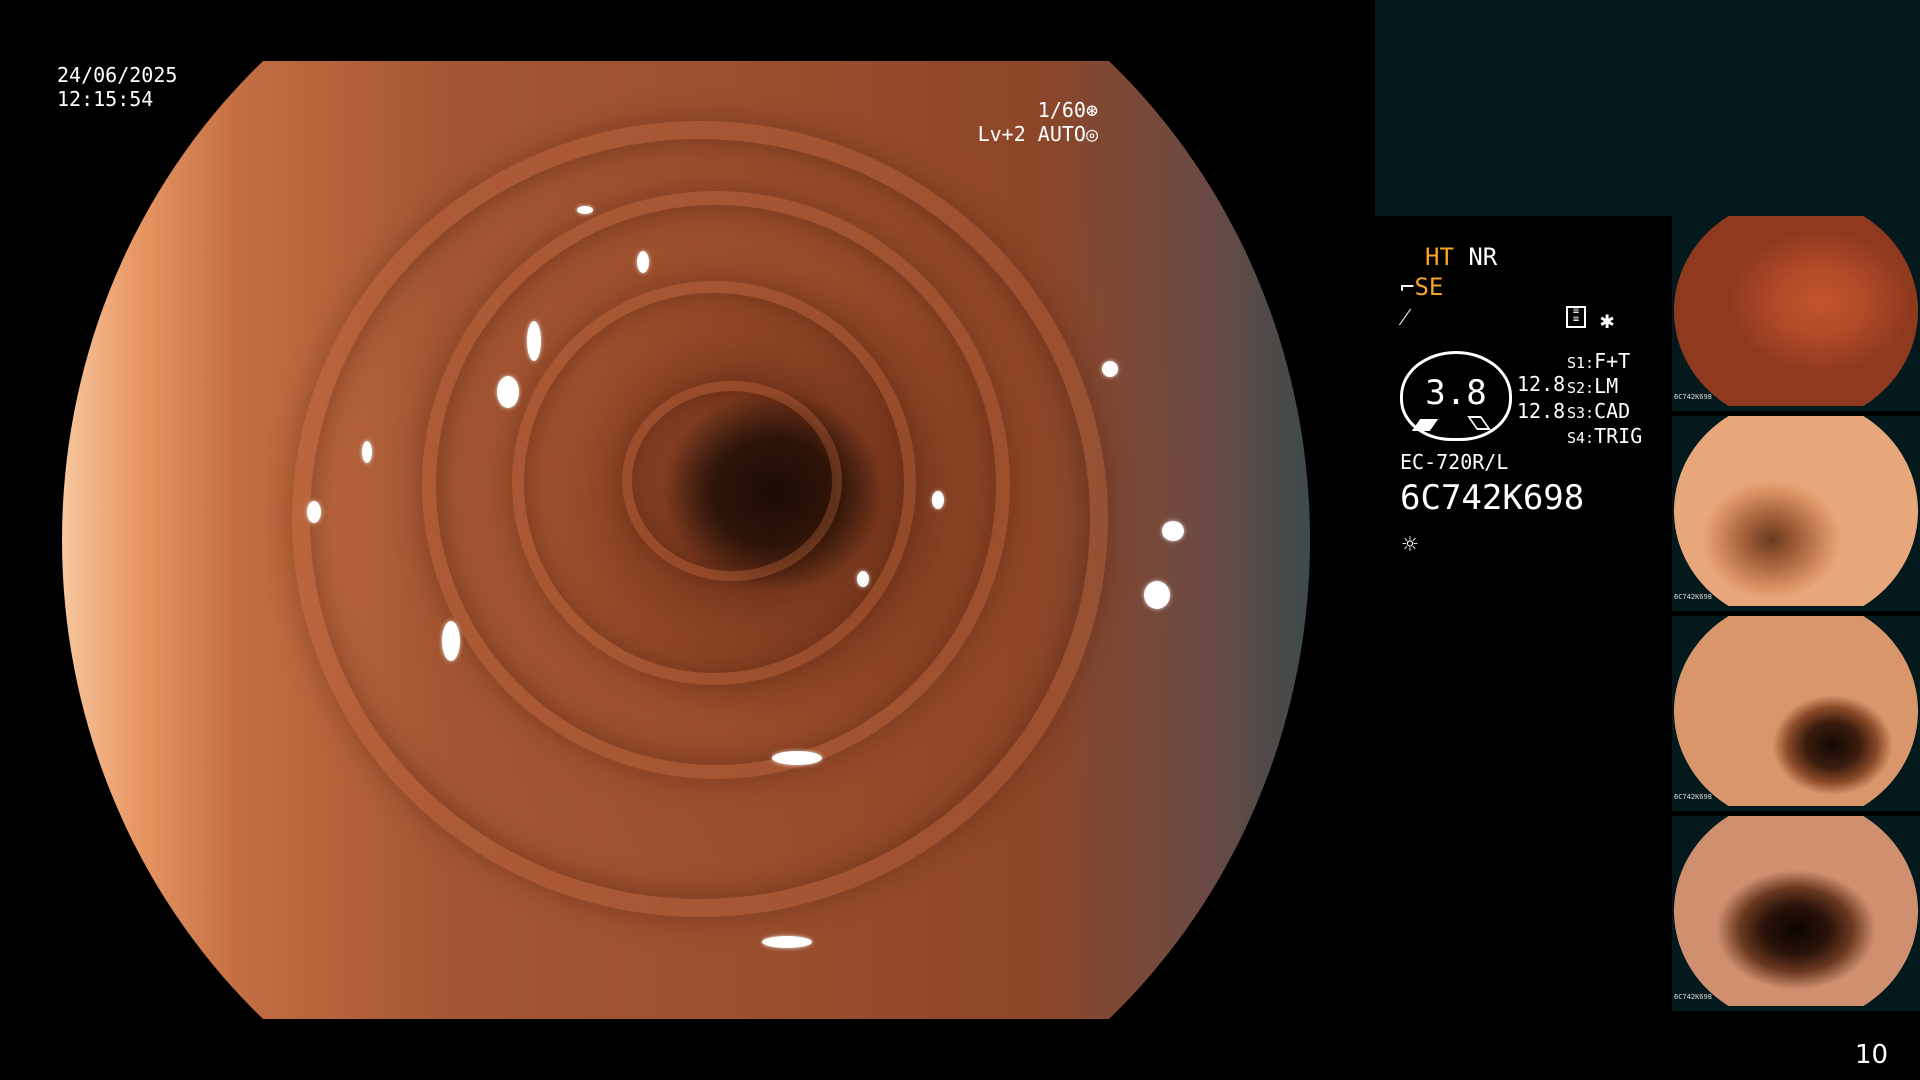 This screenshot has width=1920, height=1080. Describe the element at coordinates (1405, 317) in the screenshot. I see `f-symbol: ⁄` at that location.